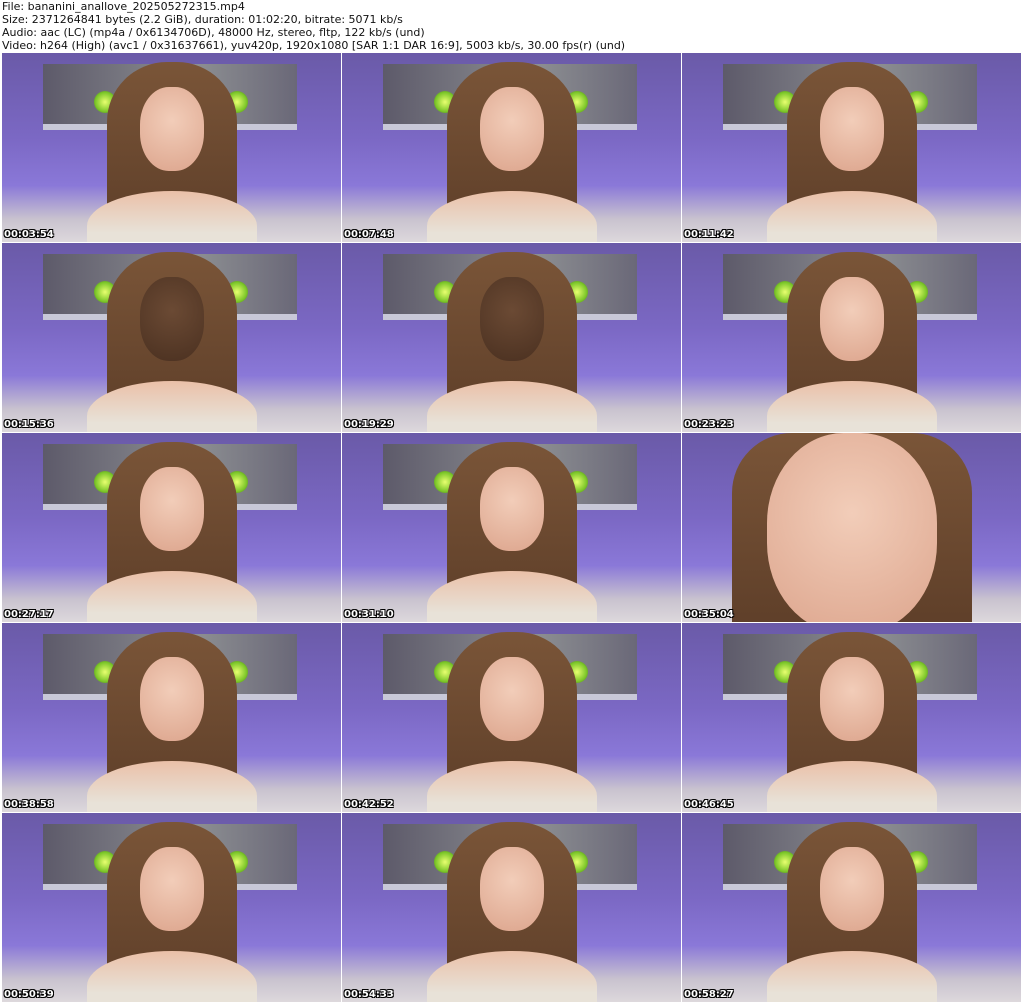  I want to click on video-thumbnail: 00:50:39, so click(171, 907).